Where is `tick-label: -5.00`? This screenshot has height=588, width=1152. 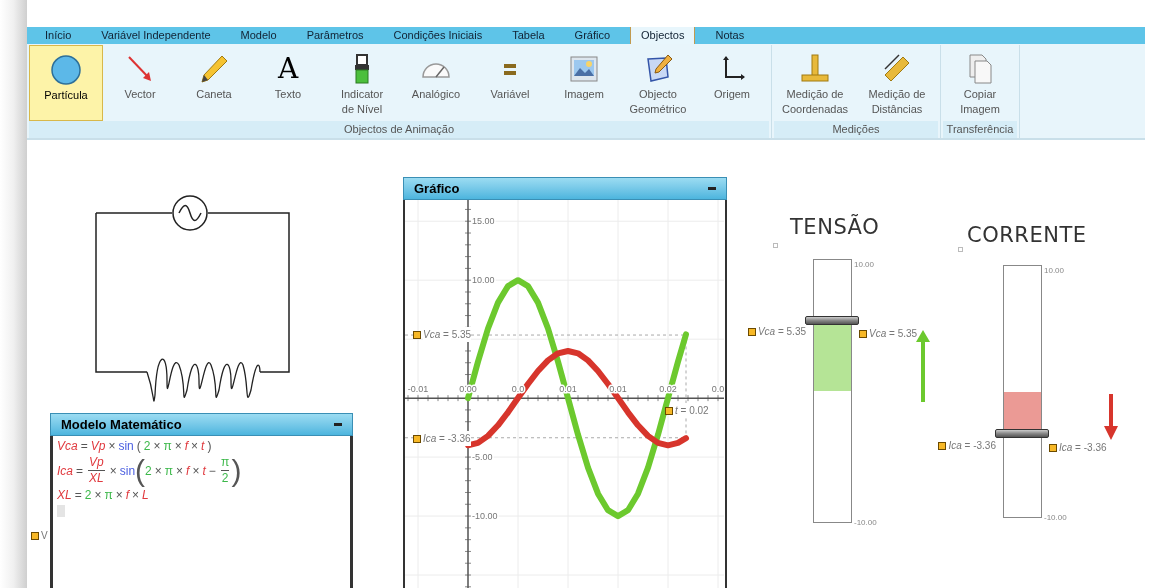
tick-label: -5.00 is located at coordinates (482, 457).